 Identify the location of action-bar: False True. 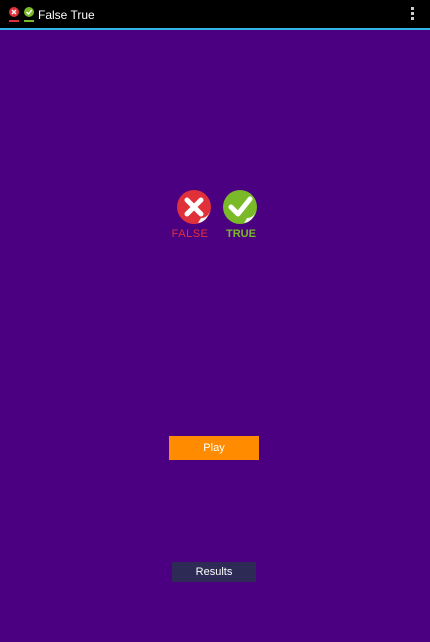
(215, 15).